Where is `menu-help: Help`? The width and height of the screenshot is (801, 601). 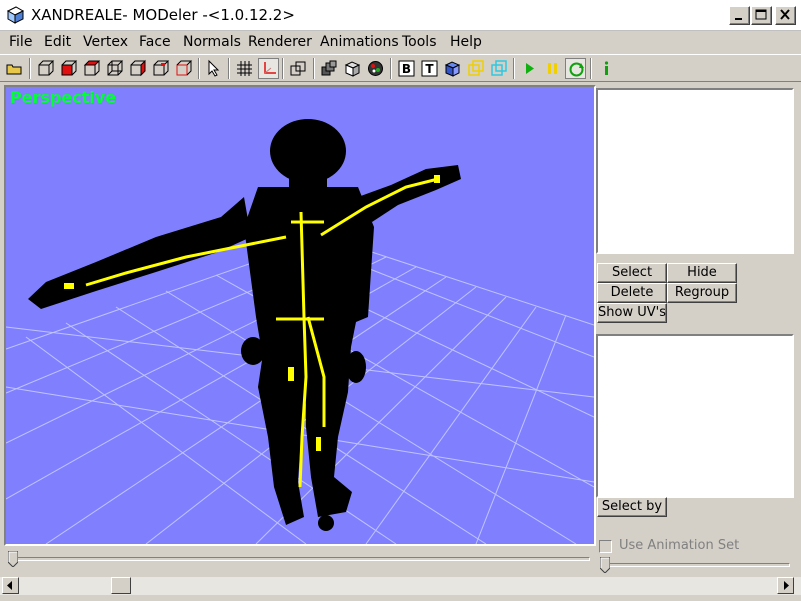 menu-help: Help is located at coordinates (466, 42).